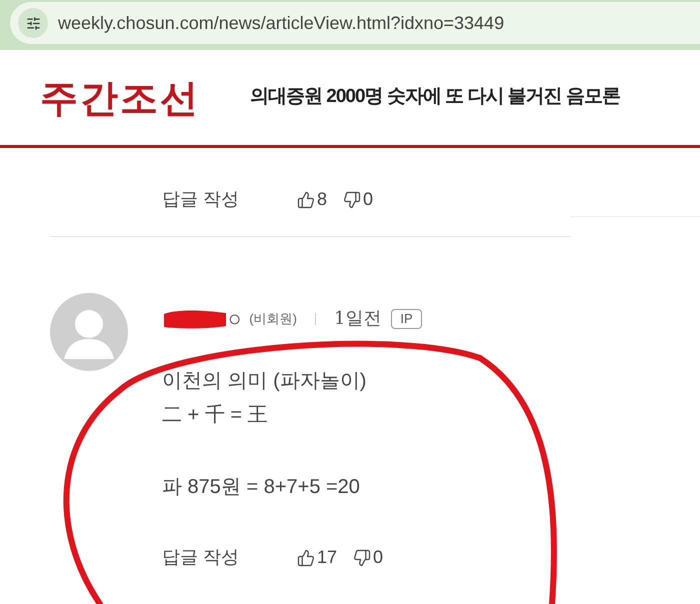 The image size is (700, 604). Describe the element at coordinates (273, 319) in the screenshot. I see `member-status: (비회원)` at that location.